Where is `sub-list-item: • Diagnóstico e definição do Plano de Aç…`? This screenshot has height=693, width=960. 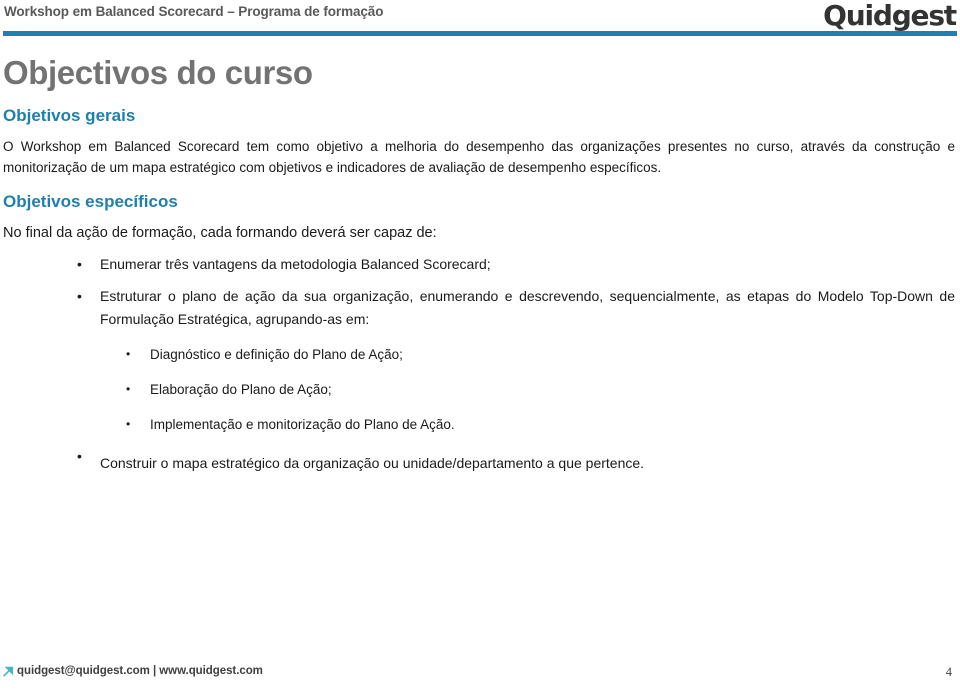 sub-list-item: • Diagnóstico e definição do Plano de Aç… is located at coordinates (480, 348).